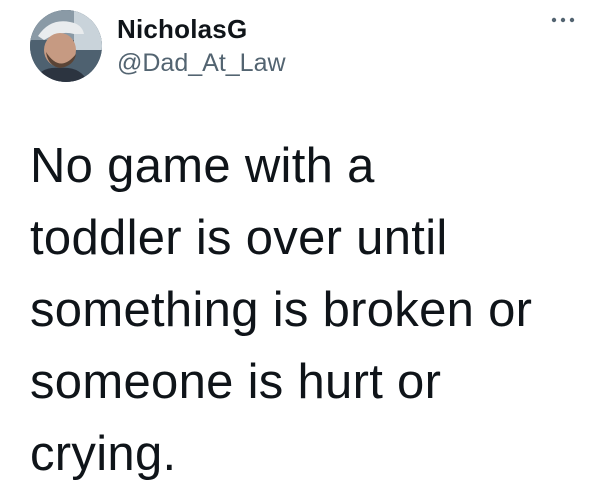 This screenshot has height=490, width=600. I want to click on more-options-button, so click(563, 20).